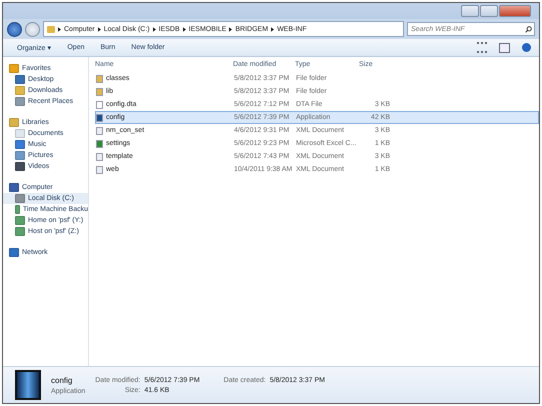 Image resolution: width=542 pixels, height=406 pixels. What do you see at coordinates (470, 11) in the screenshot?
I see `minimize-button` at bounding box center [470, 11].